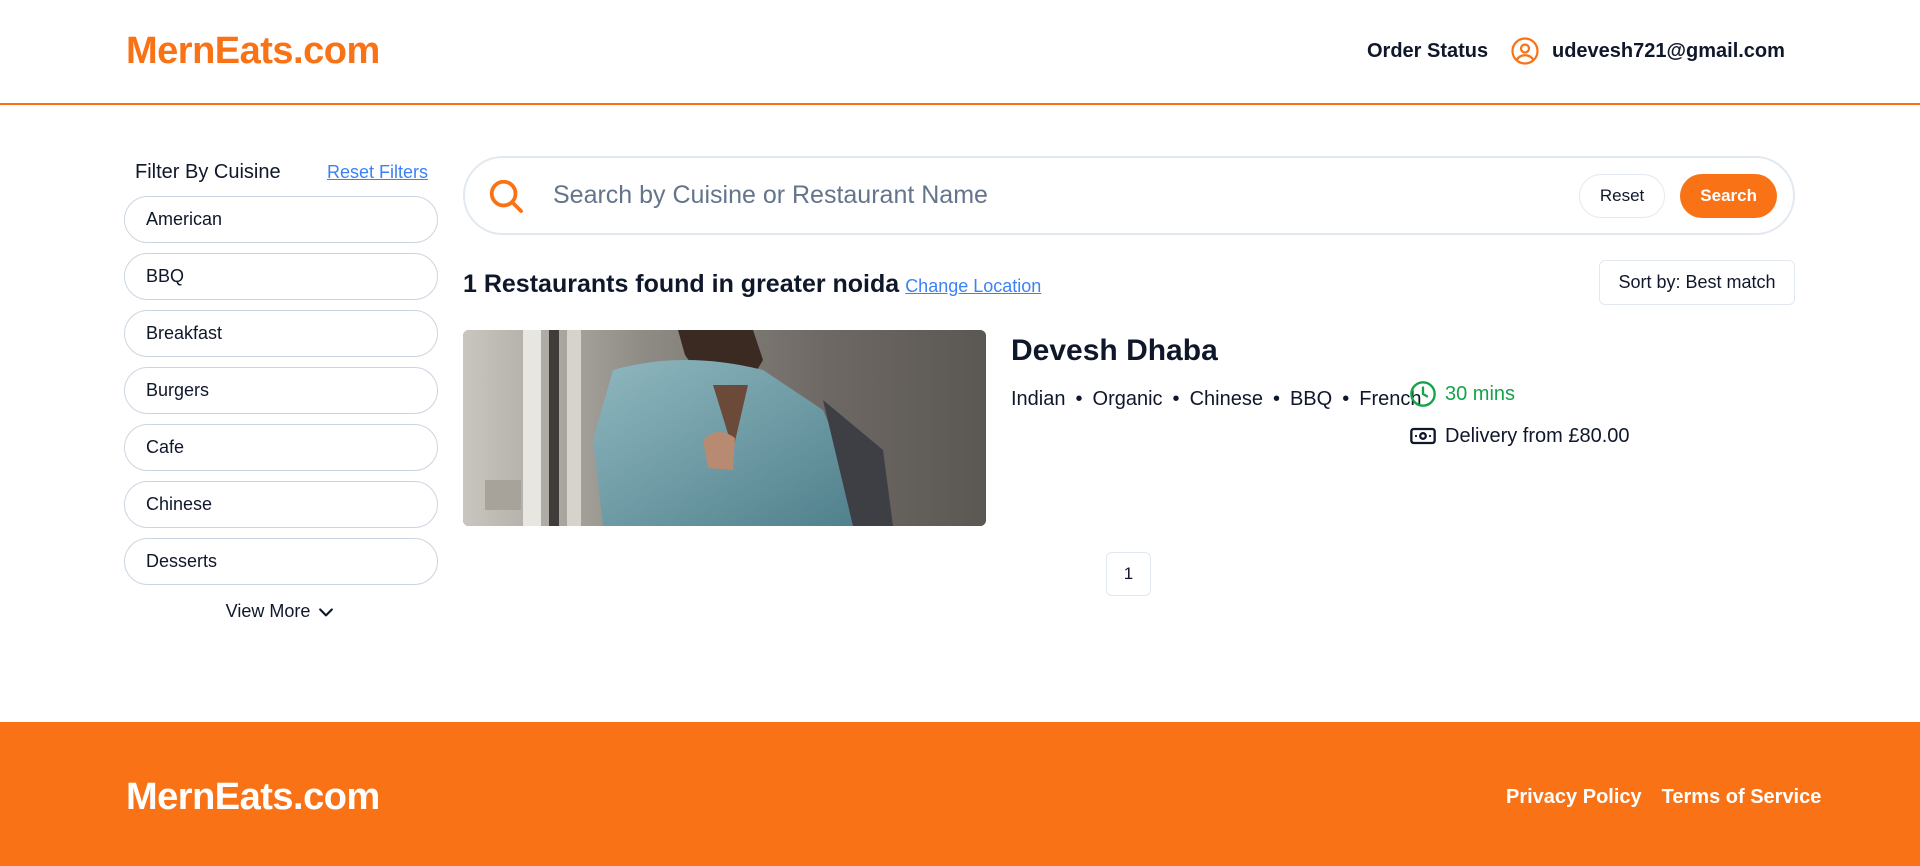 The height and width of the screenshot is (866, 1920). What do you see at coordinates (1038, 399) in the screenshot?
I see `cuisine-tag: Indian` at bounding box center [1038, 399].